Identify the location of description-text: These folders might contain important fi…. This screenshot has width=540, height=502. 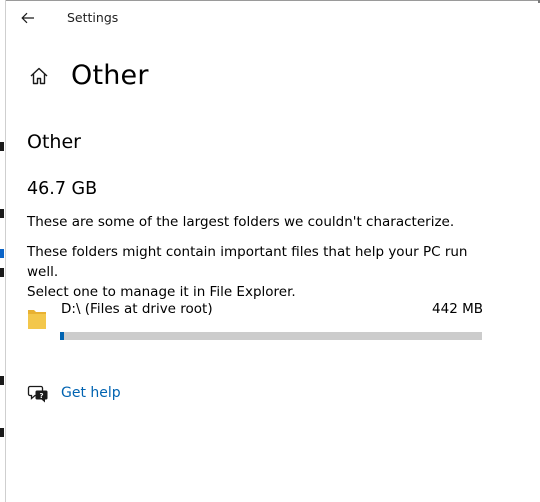
(262, 272).